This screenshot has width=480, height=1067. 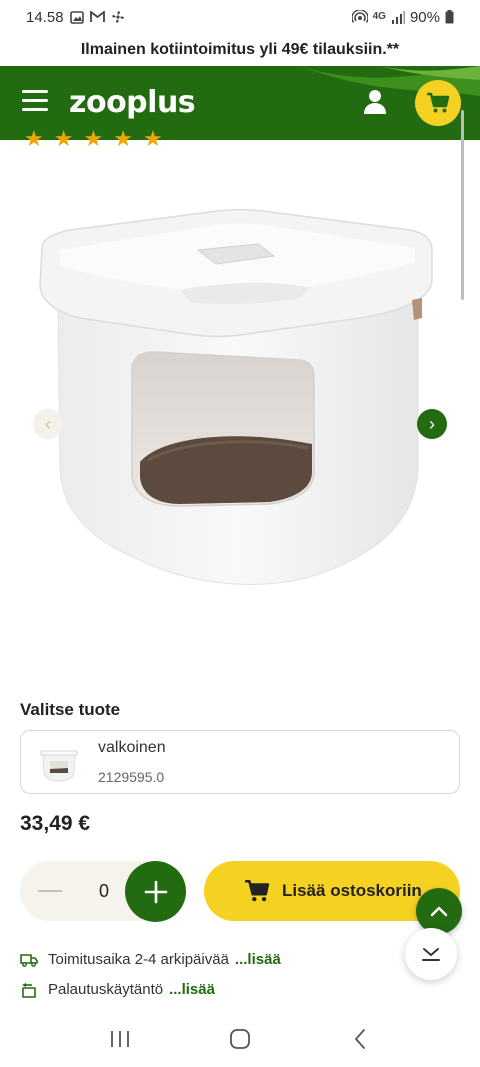 What do you see at coordinates (192, 989) in the screenshot?
I see `returns-more-link: ...lisää` at bounding box center [192, 989].